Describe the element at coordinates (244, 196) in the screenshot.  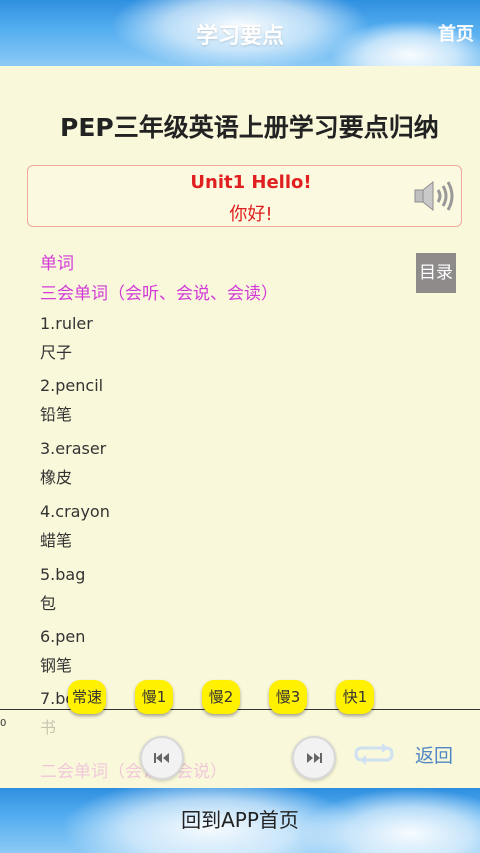
I see `unit-card: Unit1 Hello! 你好!` at that location.